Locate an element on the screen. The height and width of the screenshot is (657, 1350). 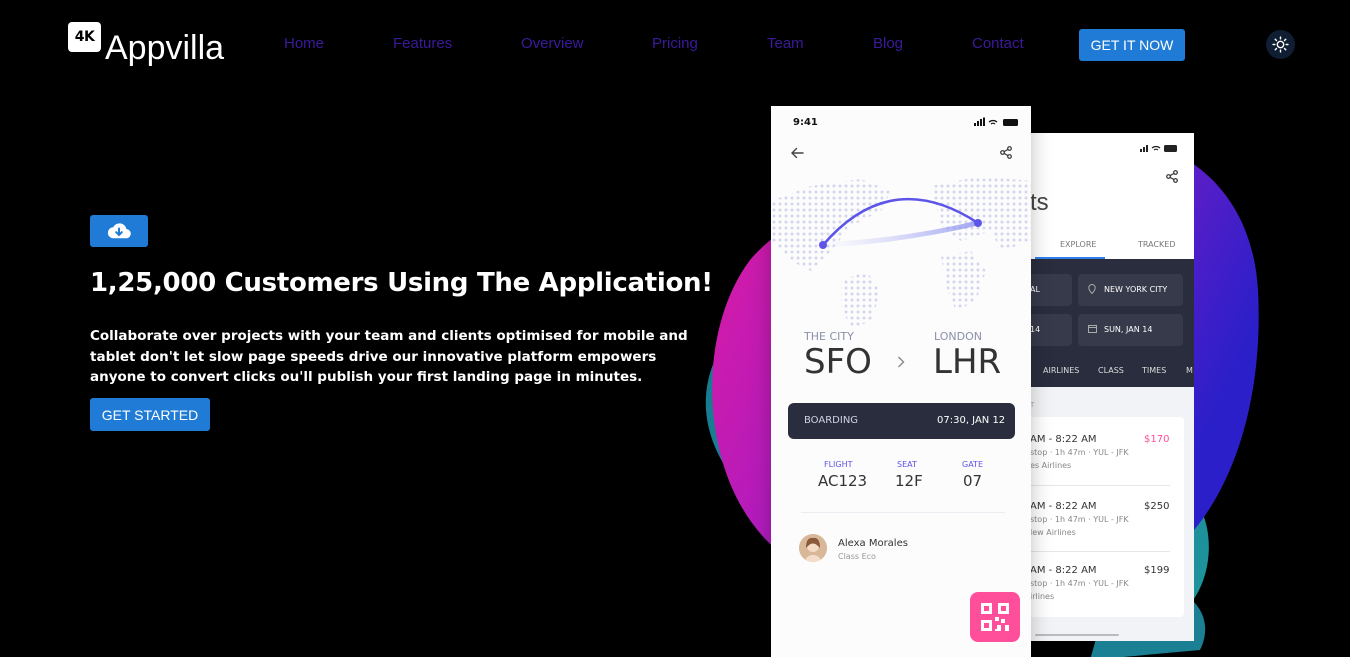
nav-link-home: Home is located at coordinates (304, 43).